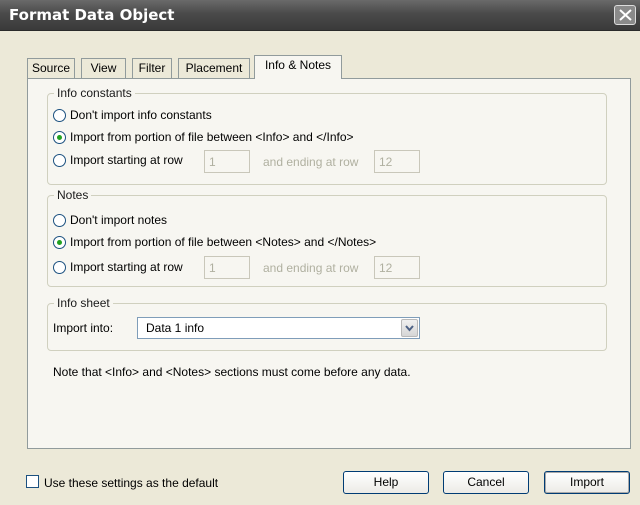  I want to click on default-settings-checkbox, so click(32, 481).